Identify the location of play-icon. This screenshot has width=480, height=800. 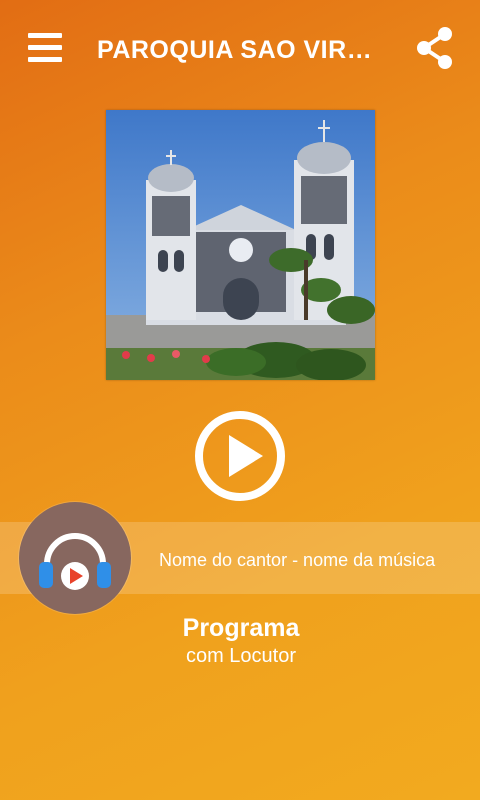
(240, 456).